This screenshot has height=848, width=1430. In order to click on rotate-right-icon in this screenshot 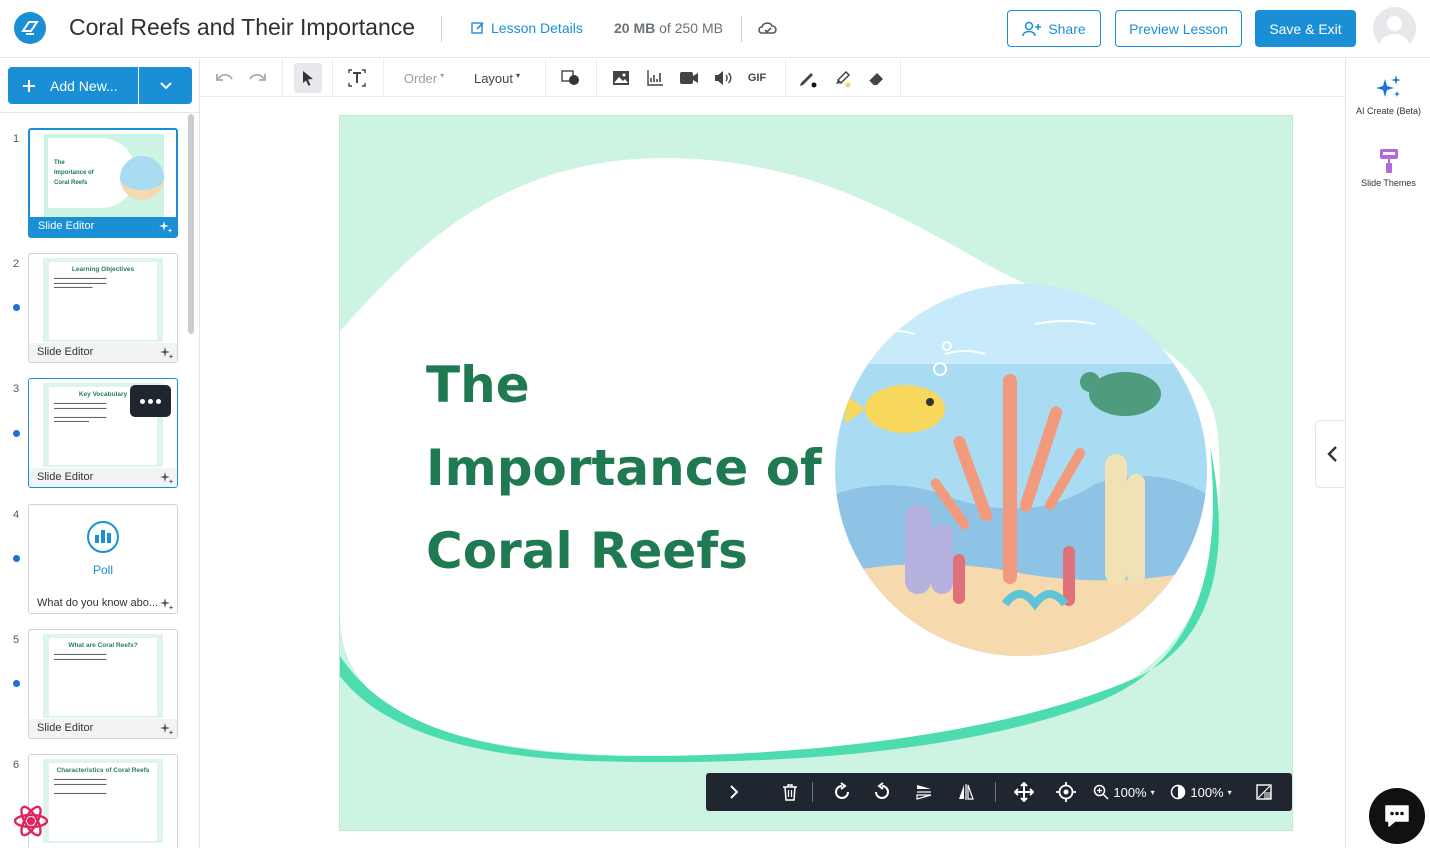, I will do `click(842, 790)`.